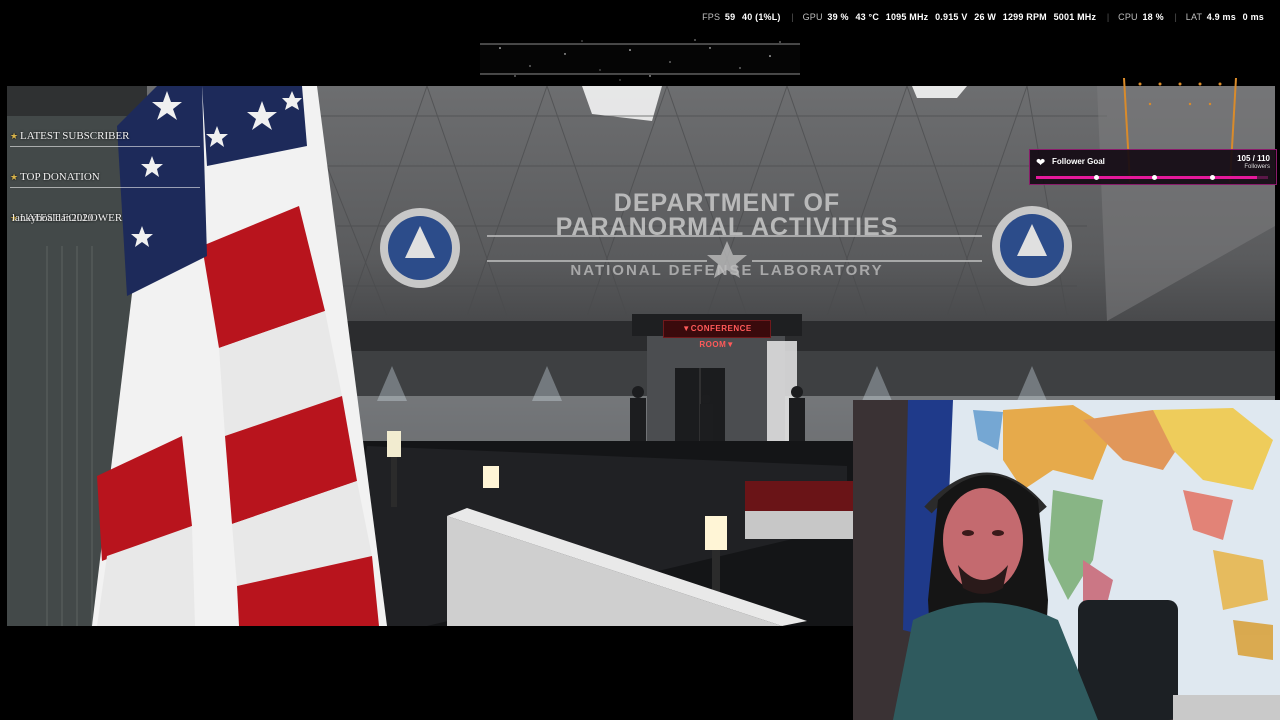  What do you see at coordinates (1147, 177) in the screenshot?
I see `follower-goal-progress-fill` at bounding box center [1147, 177].